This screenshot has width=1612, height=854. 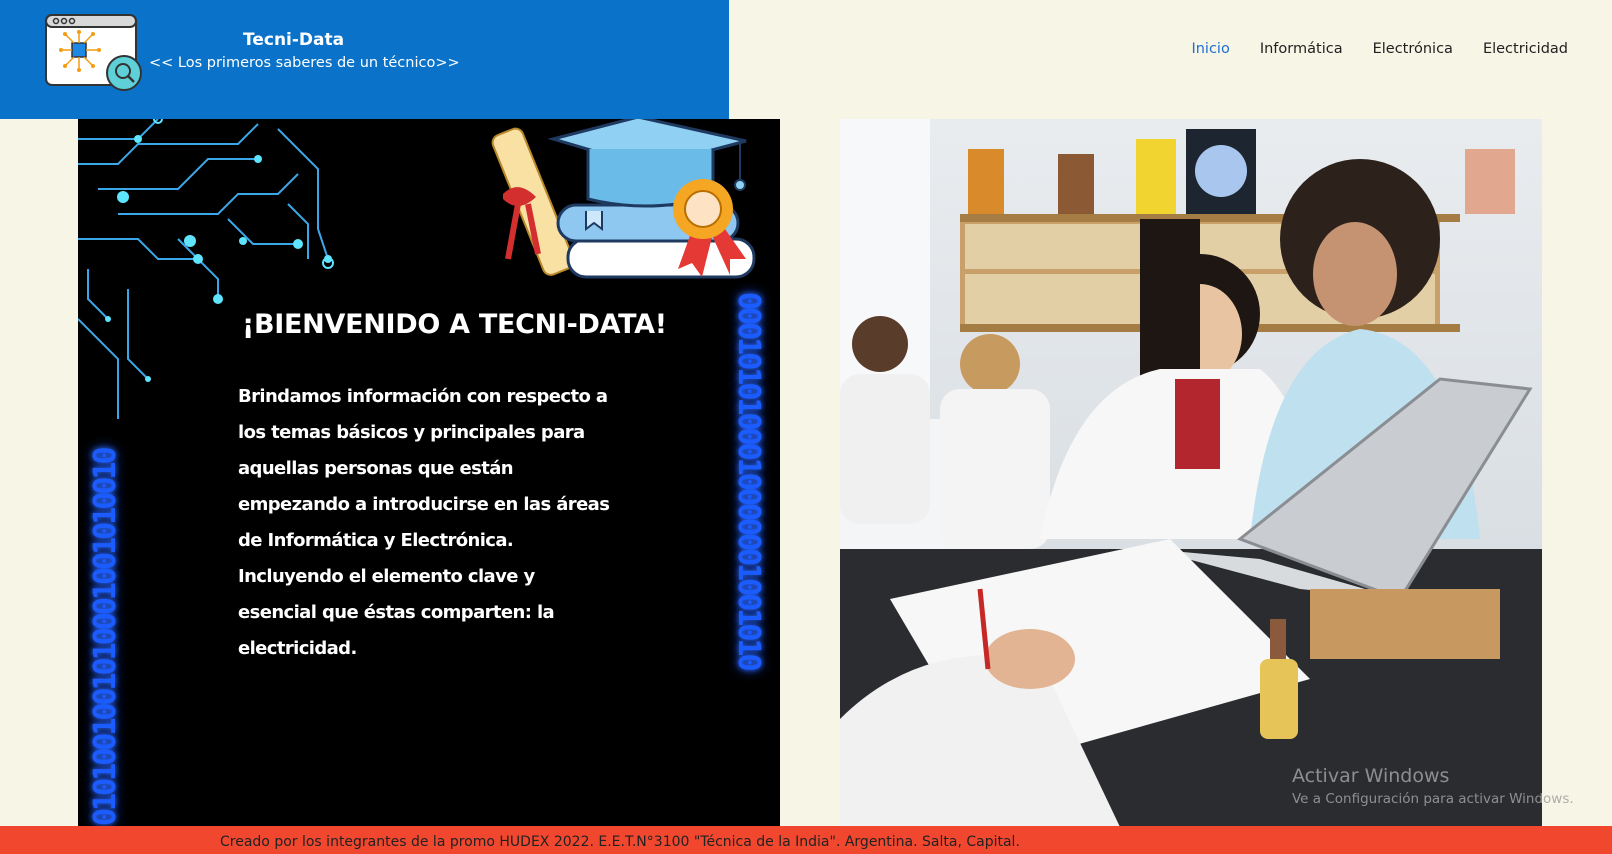 What do you see at coordinates (748, 480) in the screenshot?
I see `binary-strip-right: 0001010100010000001001010` at bounding box center [748, 480].